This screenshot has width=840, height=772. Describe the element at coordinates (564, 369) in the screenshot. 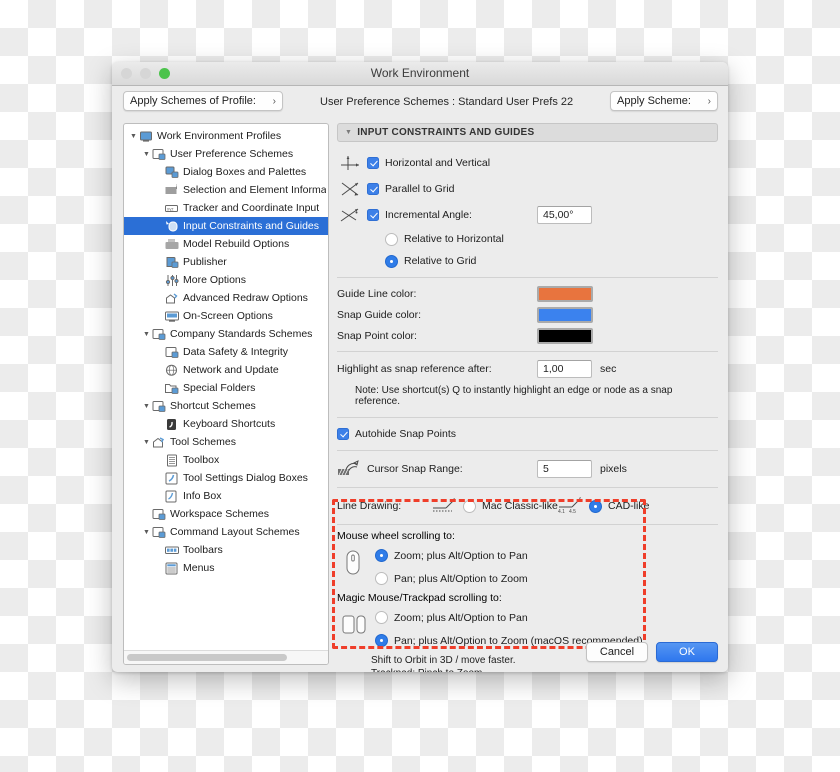

I see `highlight-snap-reference-input: 1,00` at that location.